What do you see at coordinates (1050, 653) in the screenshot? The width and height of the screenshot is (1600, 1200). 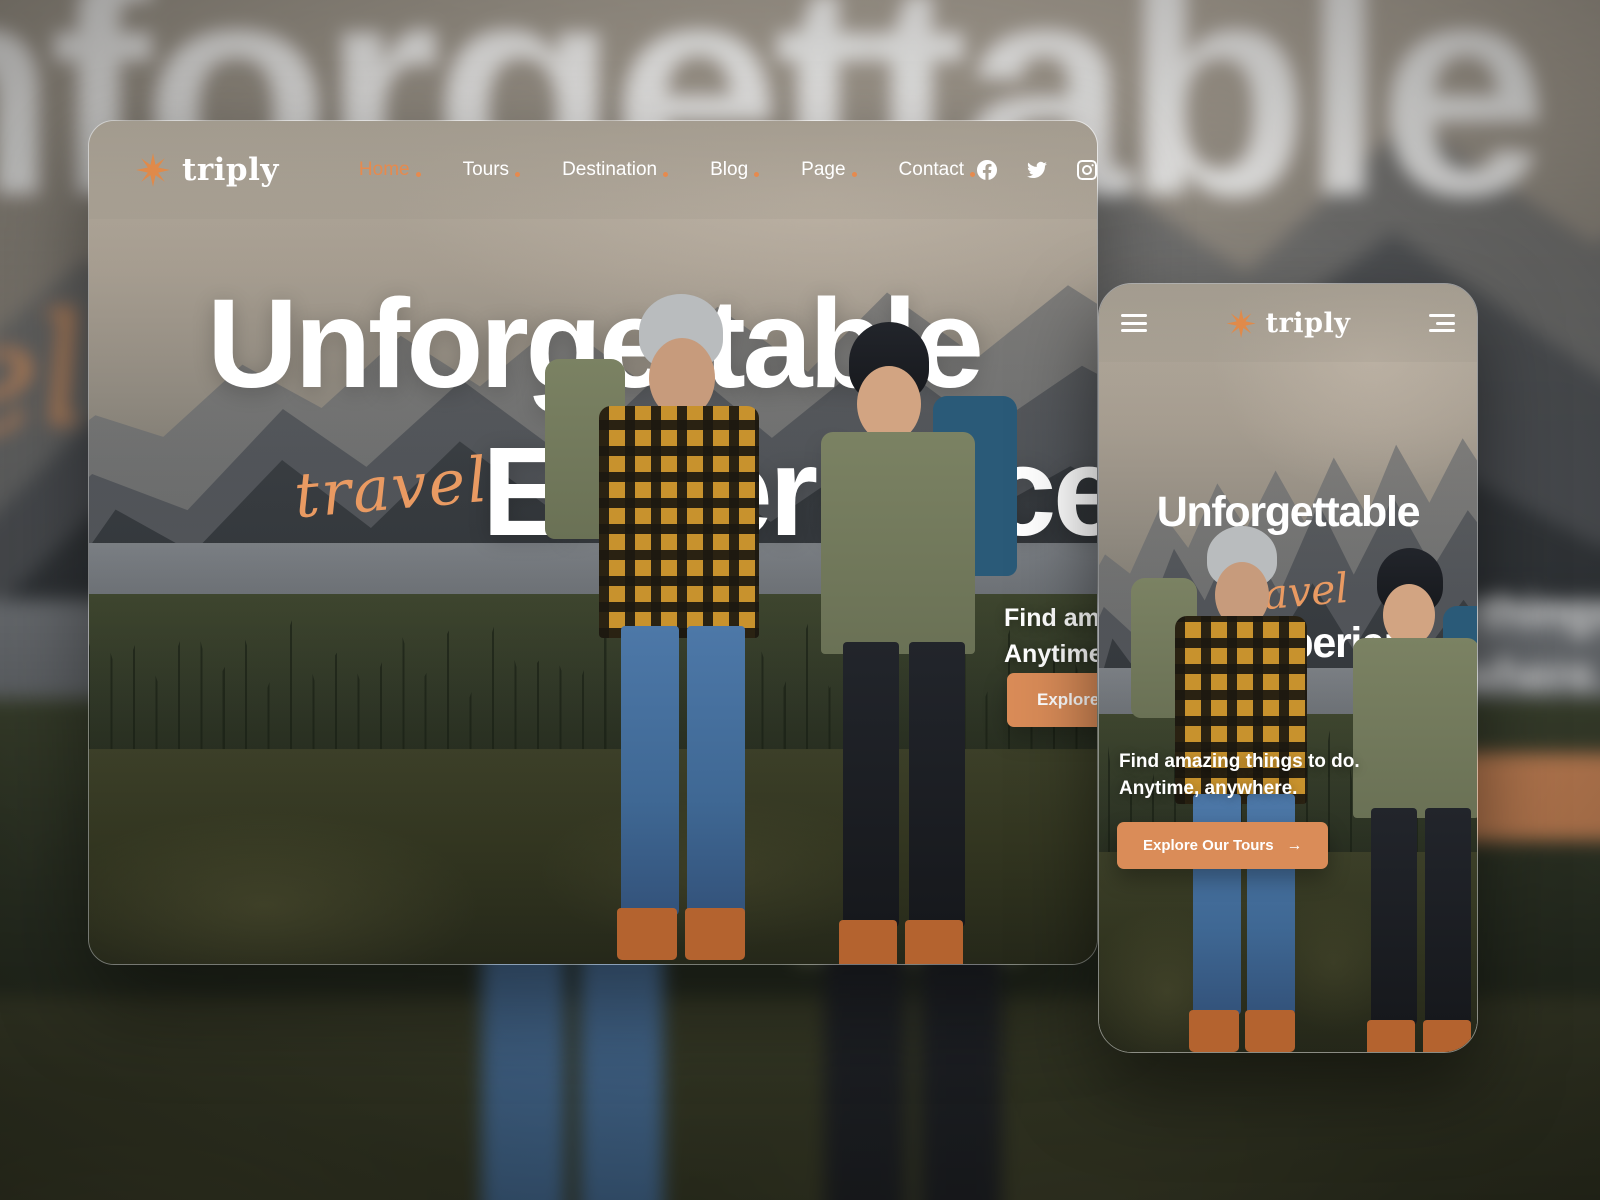 I see `desktop-subheadline-line2: Anytime, anywhere.` at bounding box center [1050, 653].